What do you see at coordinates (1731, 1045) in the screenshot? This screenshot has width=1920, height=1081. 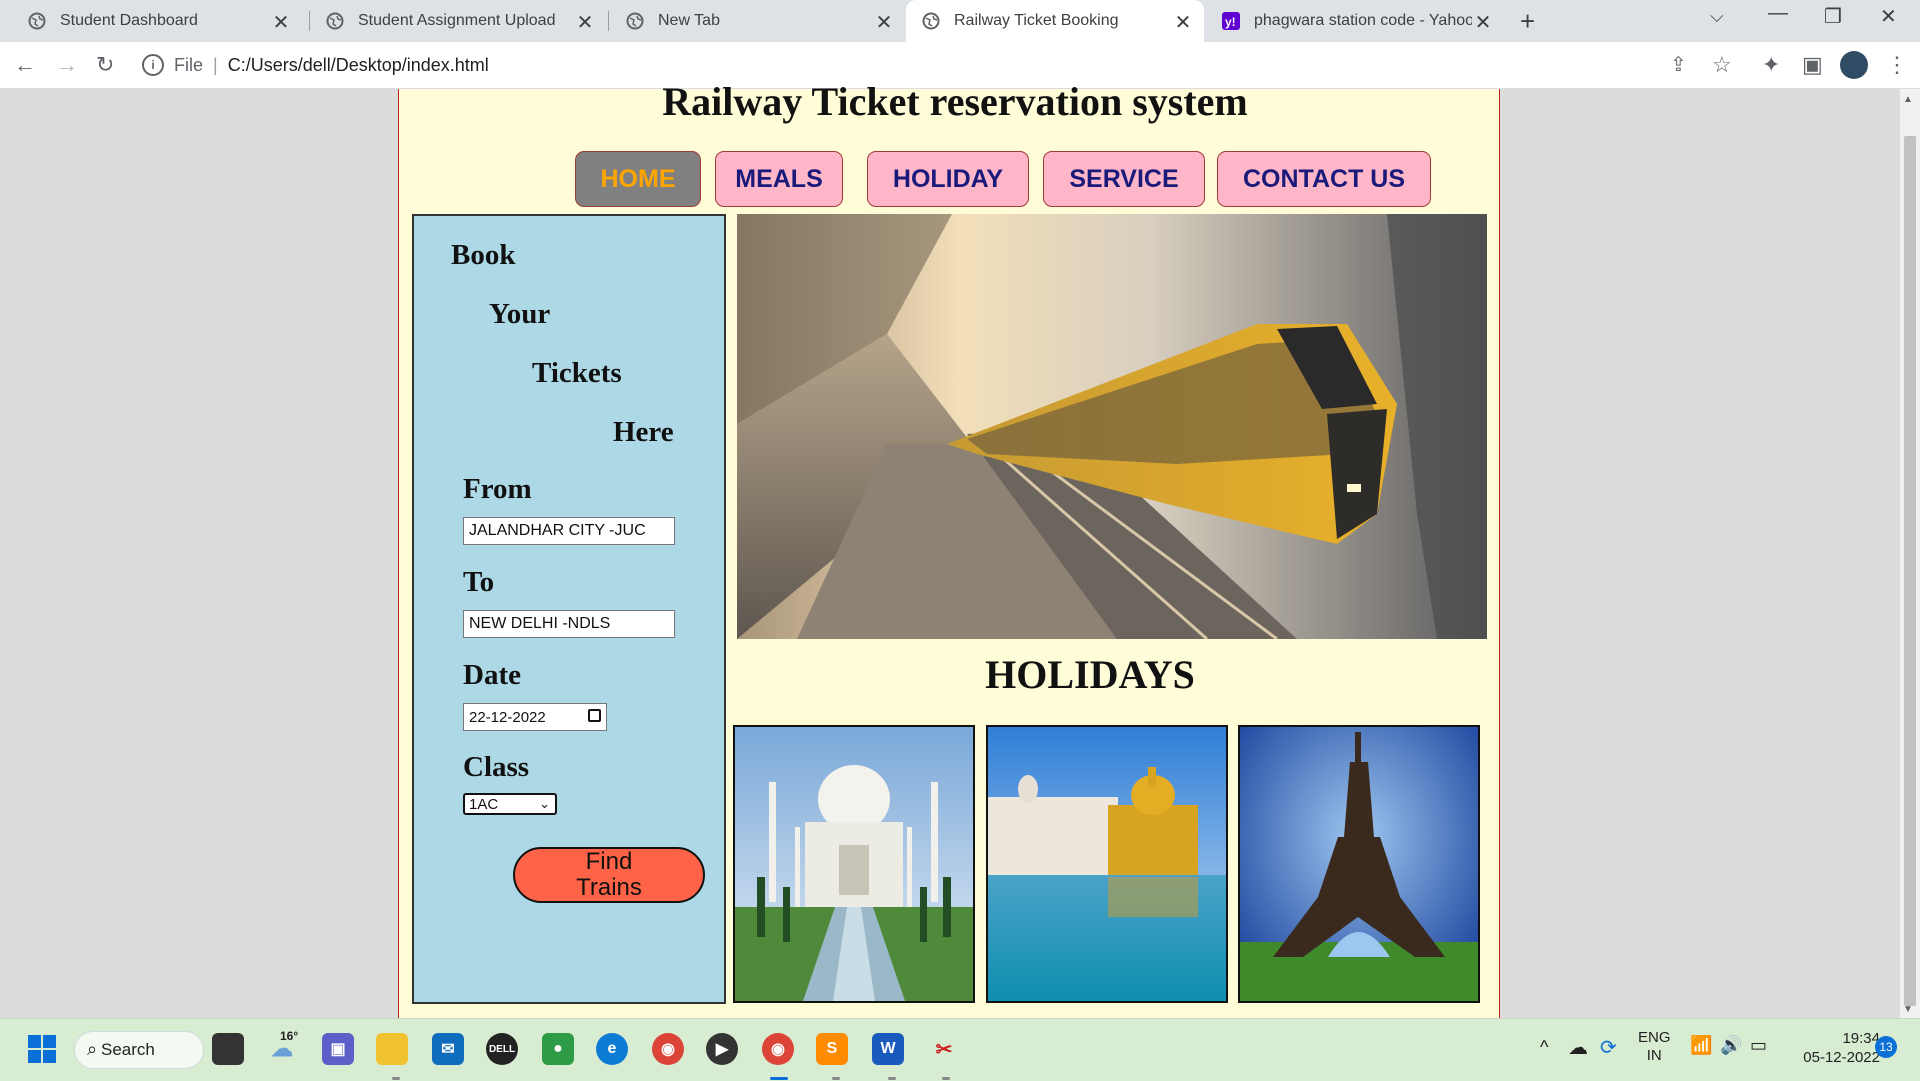 I see `volume-icon: 🔊` at bounding box center [1731, 1045].